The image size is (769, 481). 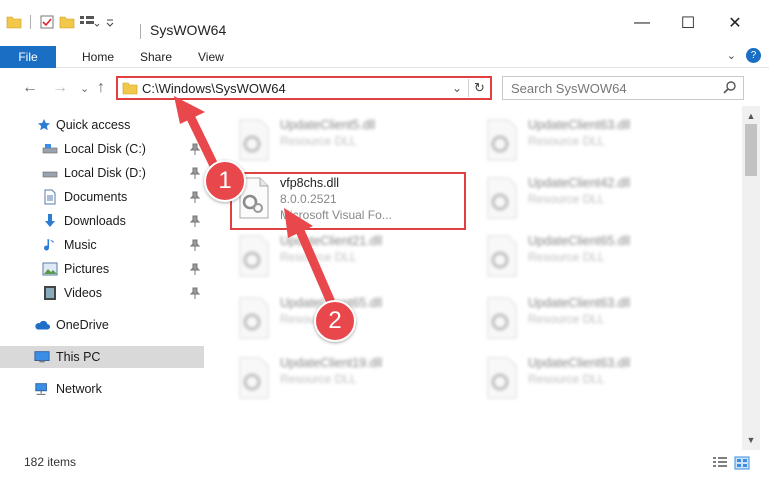 I want to click on expand-ribbon-button: ⌄, so click(x=731, y=55).